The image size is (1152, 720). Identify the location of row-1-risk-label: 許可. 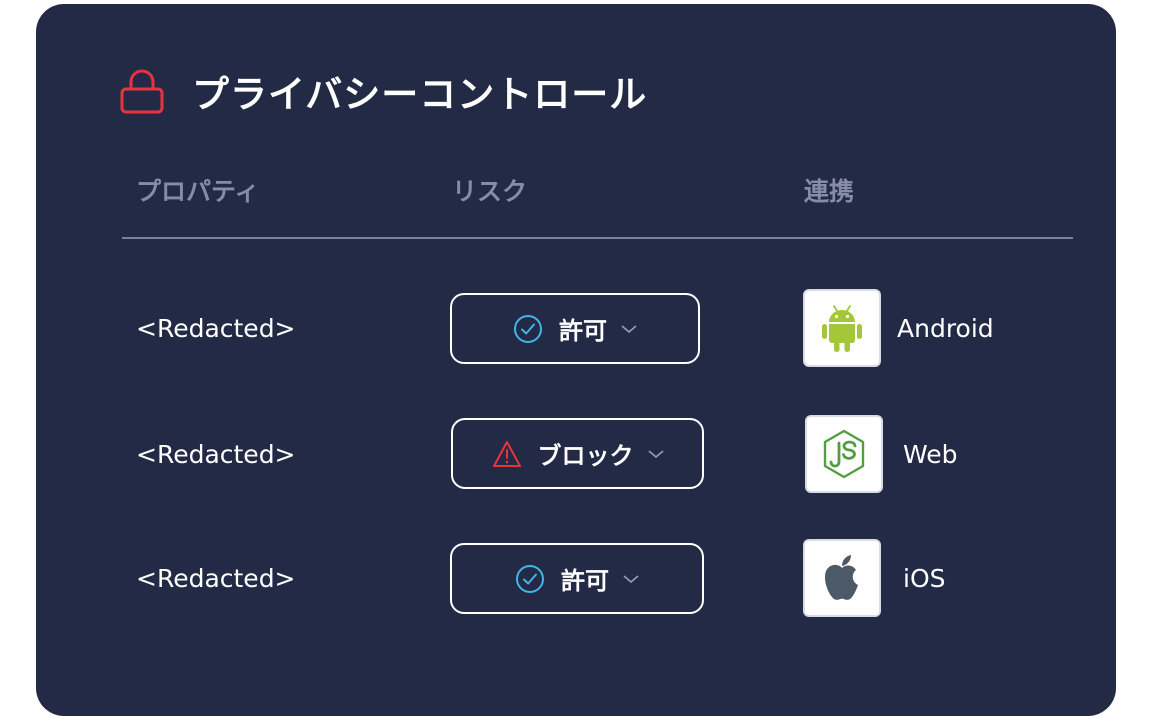
(583, 331).